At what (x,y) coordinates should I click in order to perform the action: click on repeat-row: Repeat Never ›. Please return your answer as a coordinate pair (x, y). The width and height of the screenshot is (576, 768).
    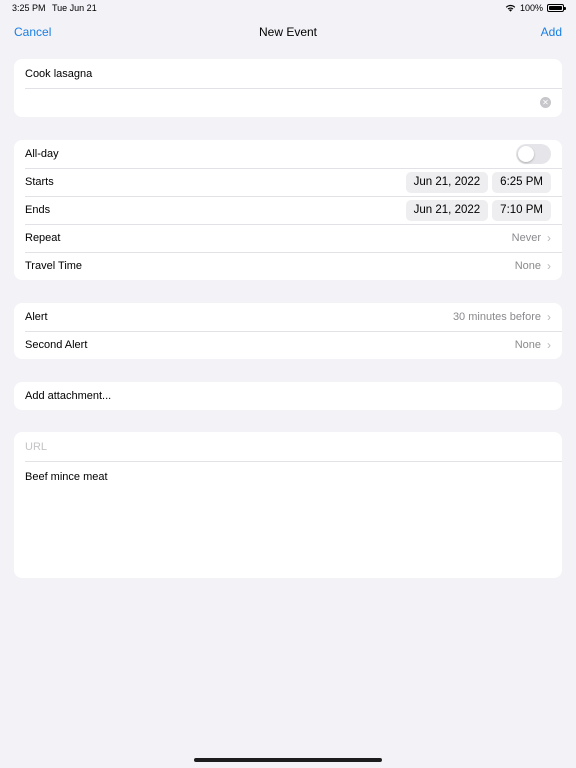
    Looking at the image, I should click on (288, 238).